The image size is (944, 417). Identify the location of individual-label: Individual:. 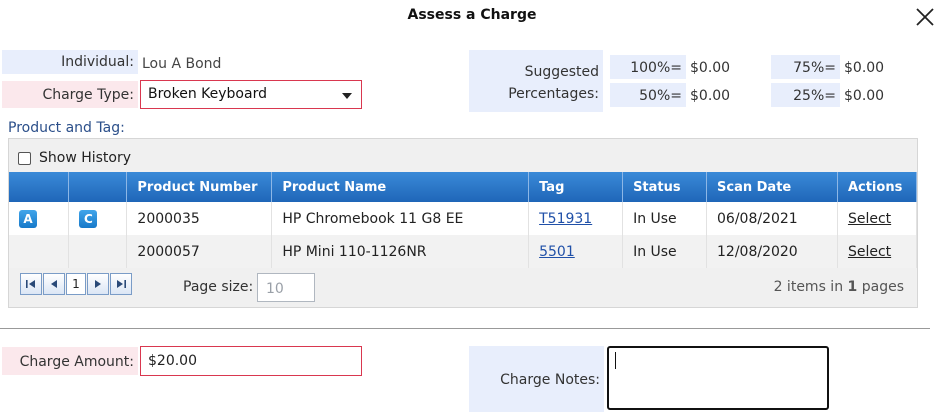
(70, 62).